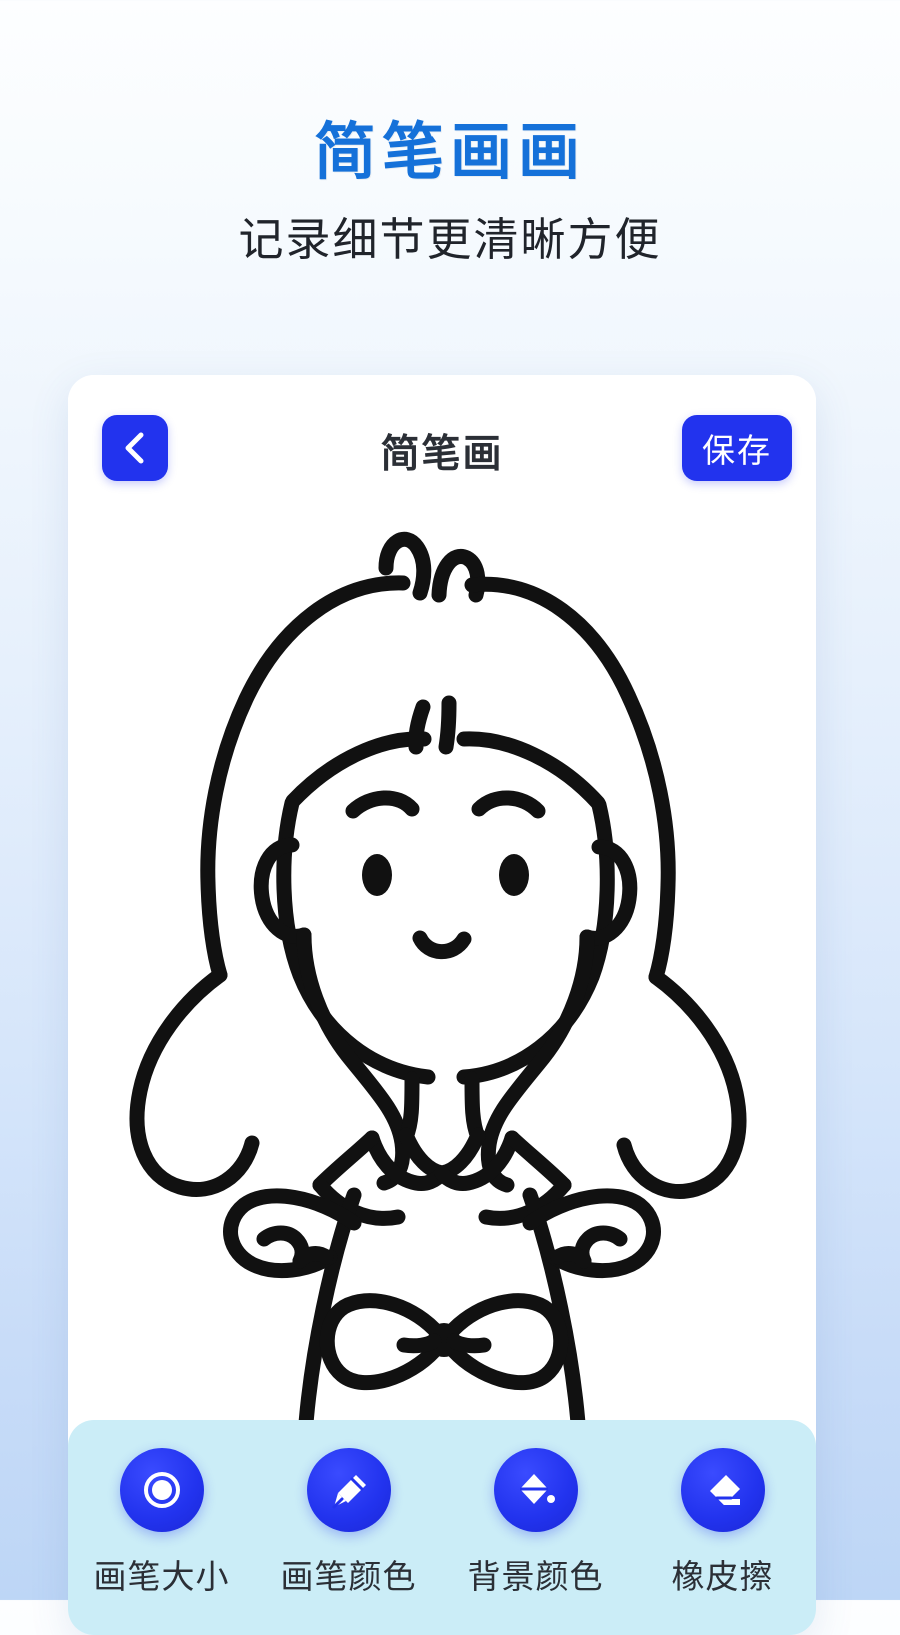 The image size is (900, 1635). What do you see at coordinates (535, 1576) in the screenshot?
I see `tool-label: 背景颜色` at bounding box center [535, 1576].